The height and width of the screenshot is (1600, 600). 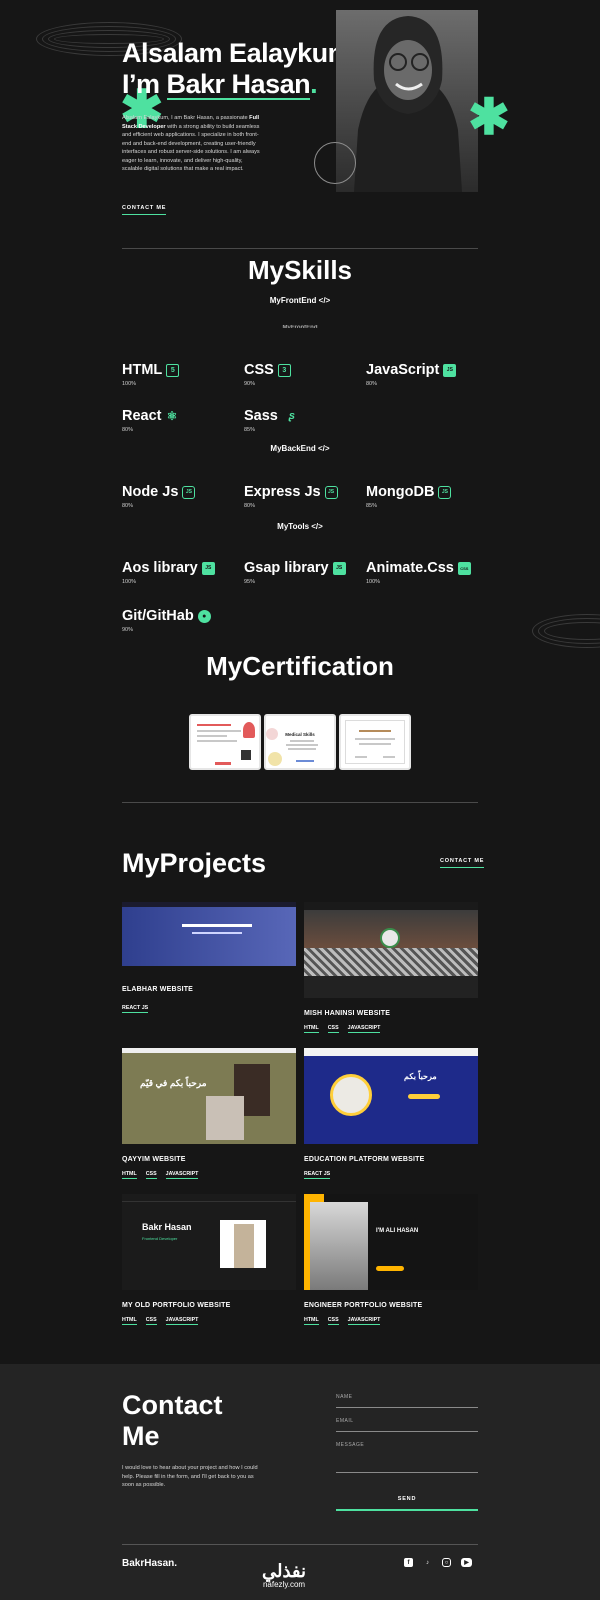 What do you see at coordinates (300, 300) in the screenshot?
I see `frontend-label: MyFrontEnd </>` at bounding box center [300, 300].